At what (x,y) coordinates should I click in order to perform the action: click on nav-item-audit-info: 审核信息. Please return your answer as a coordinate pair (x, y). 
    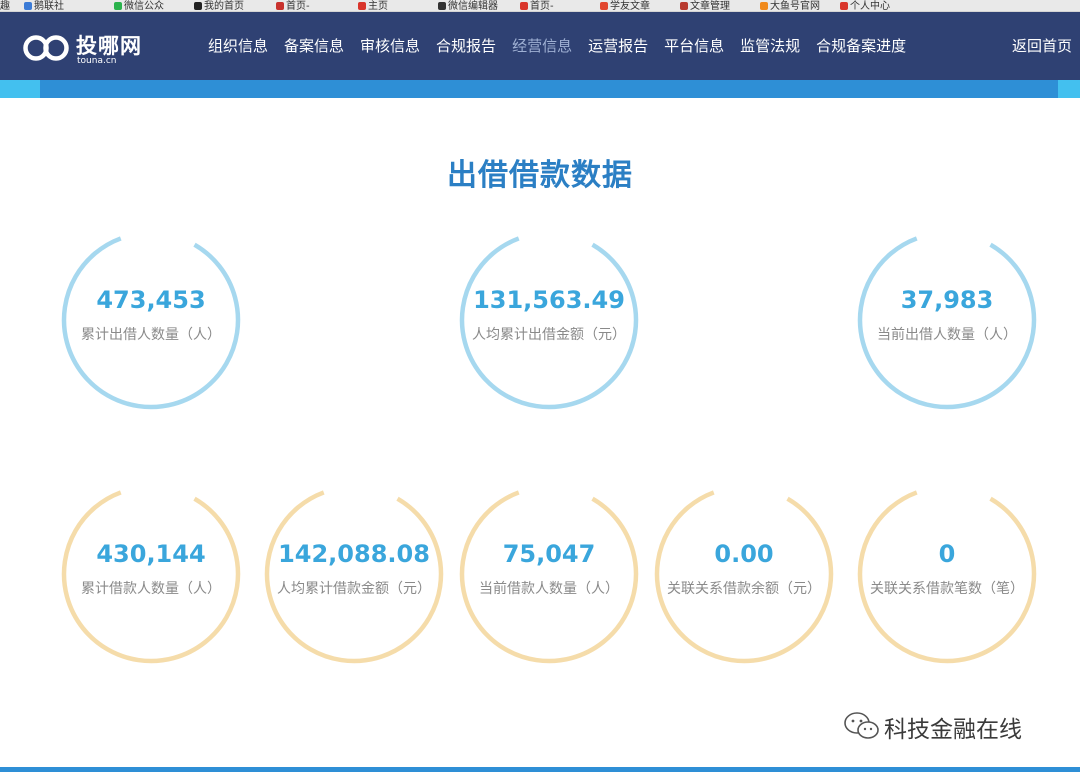
    Looking at the image, I should click on (390, 46).